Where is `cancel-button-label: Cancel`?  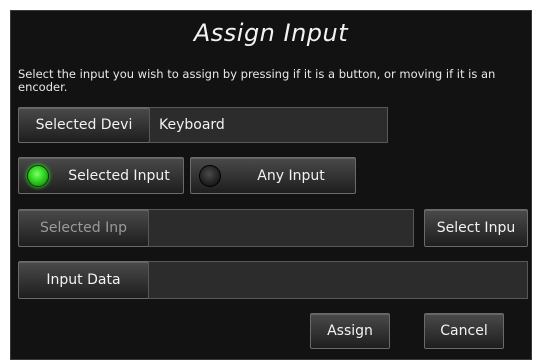
cancel-button-label: Cancel is located at coordinates (464, 331).